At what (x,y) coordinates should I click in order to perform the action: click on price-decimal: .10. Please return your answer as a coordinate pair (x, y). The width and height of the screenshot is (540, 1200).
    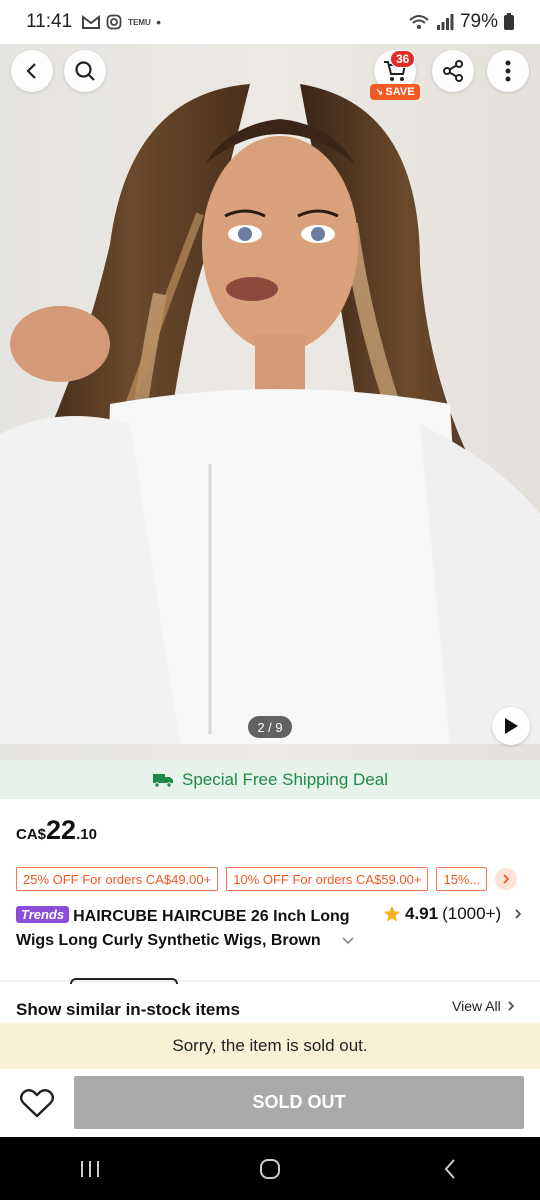
    Looking at the image, I should click on (86, 834).